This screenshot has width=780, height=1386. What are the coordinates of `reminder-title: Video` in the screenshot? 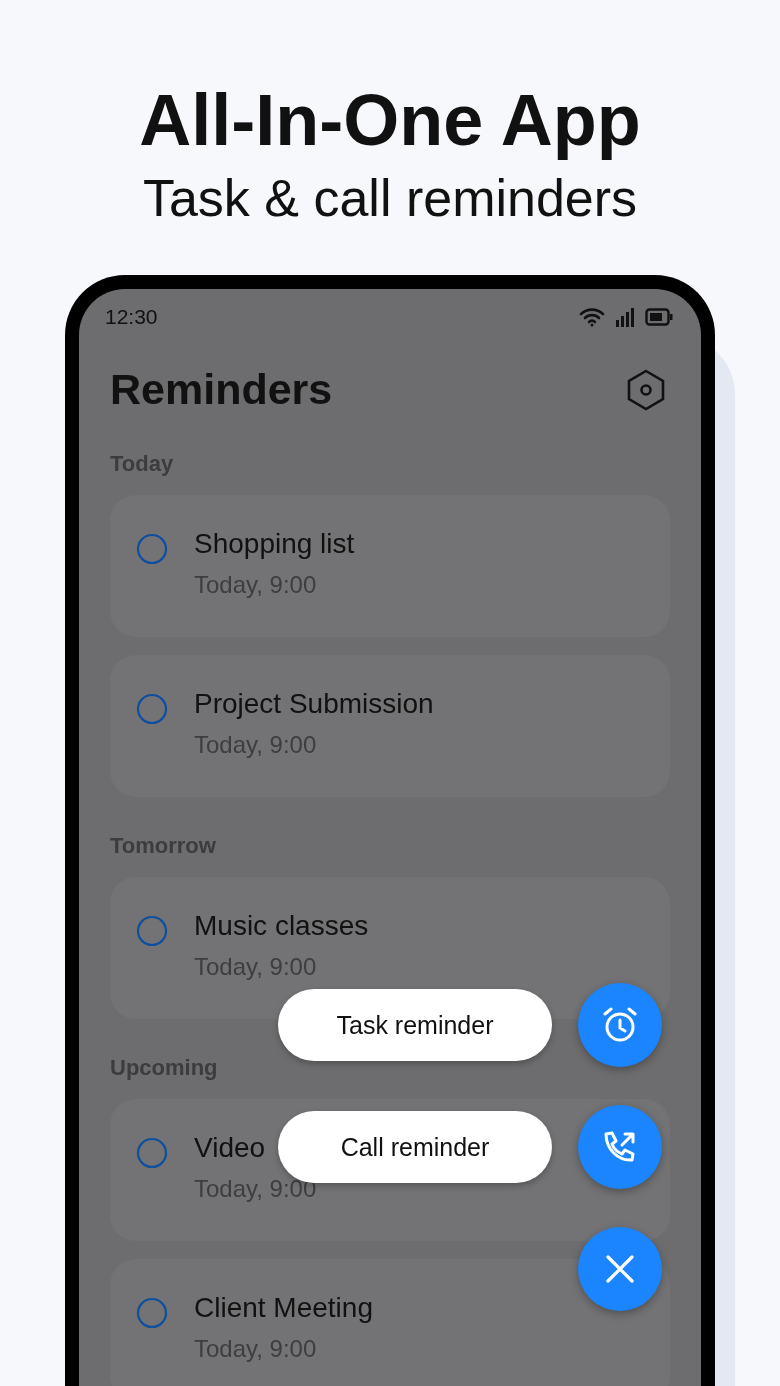 It's located at (230, 1148).